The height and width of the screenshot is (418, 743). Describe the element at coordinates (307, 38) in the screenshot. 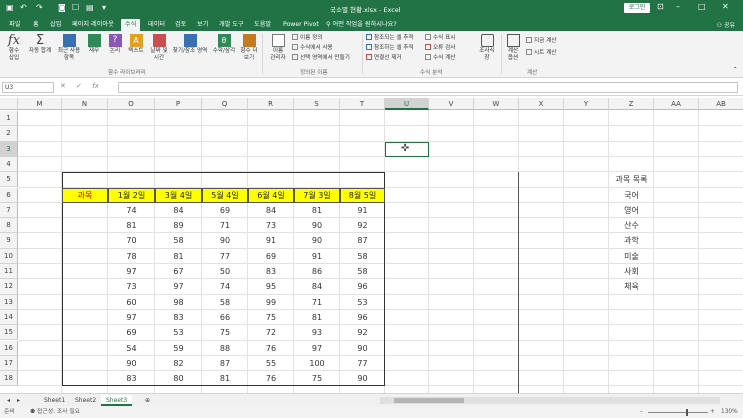

I see `define-name-button: 이름 정의` at that location.